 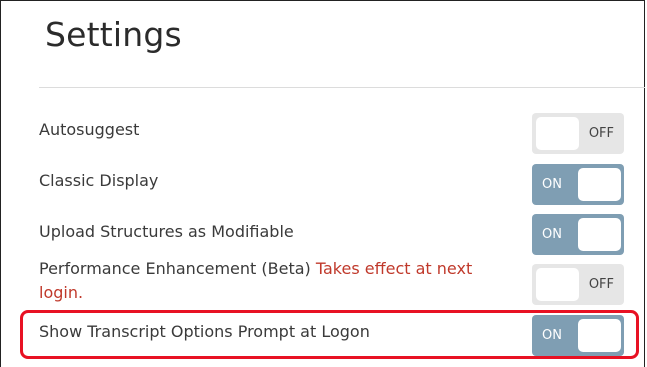 I want to click on classic-display-toggle: ON, so click(x=578, y=184).